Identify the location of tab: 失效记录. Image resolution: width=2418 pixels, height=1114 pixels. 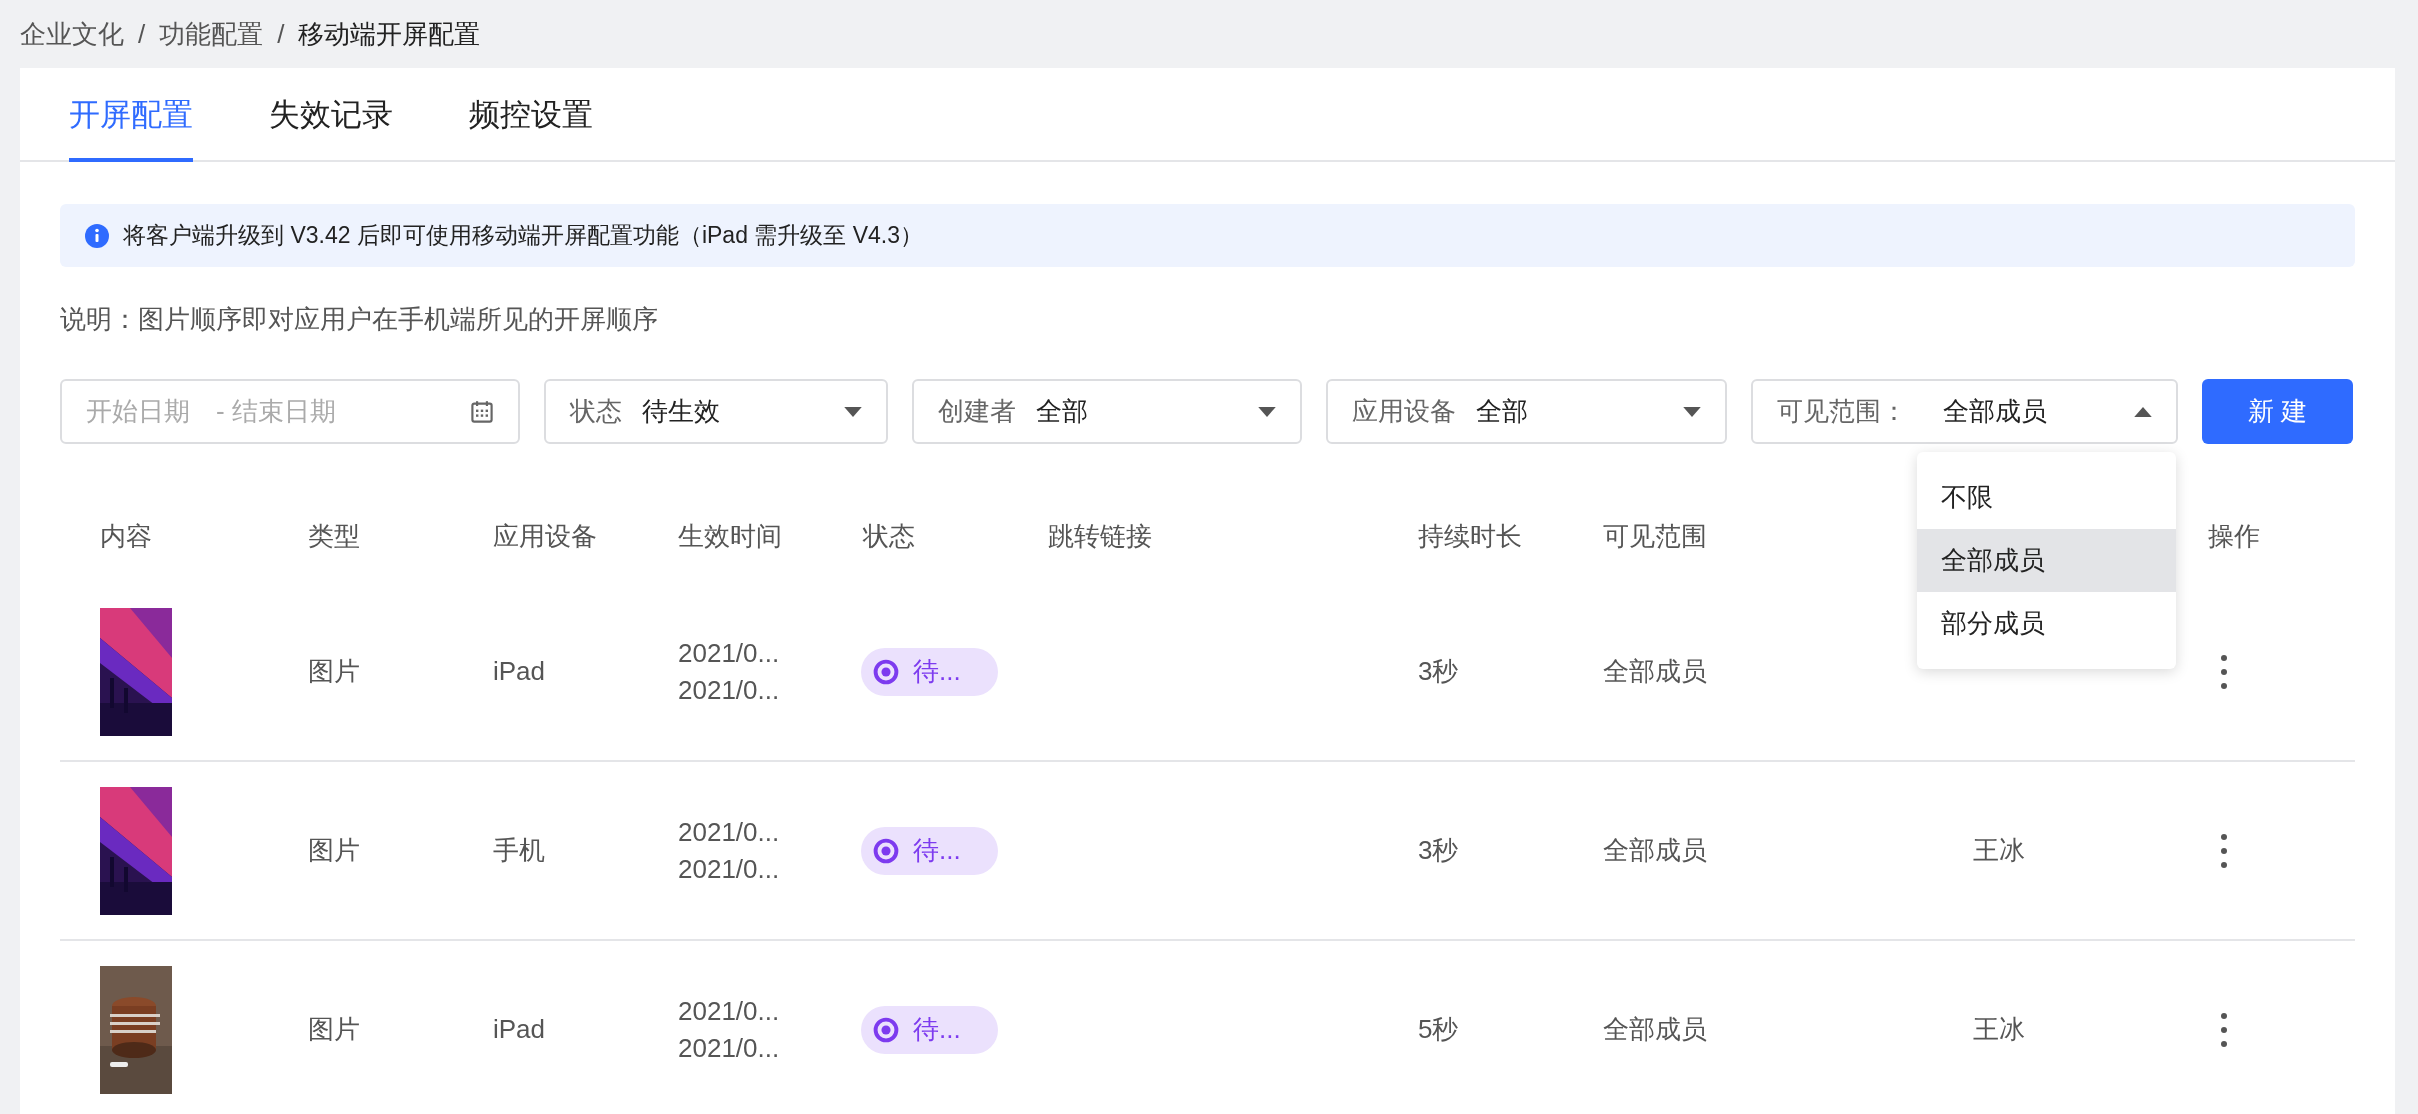
(331, 115).